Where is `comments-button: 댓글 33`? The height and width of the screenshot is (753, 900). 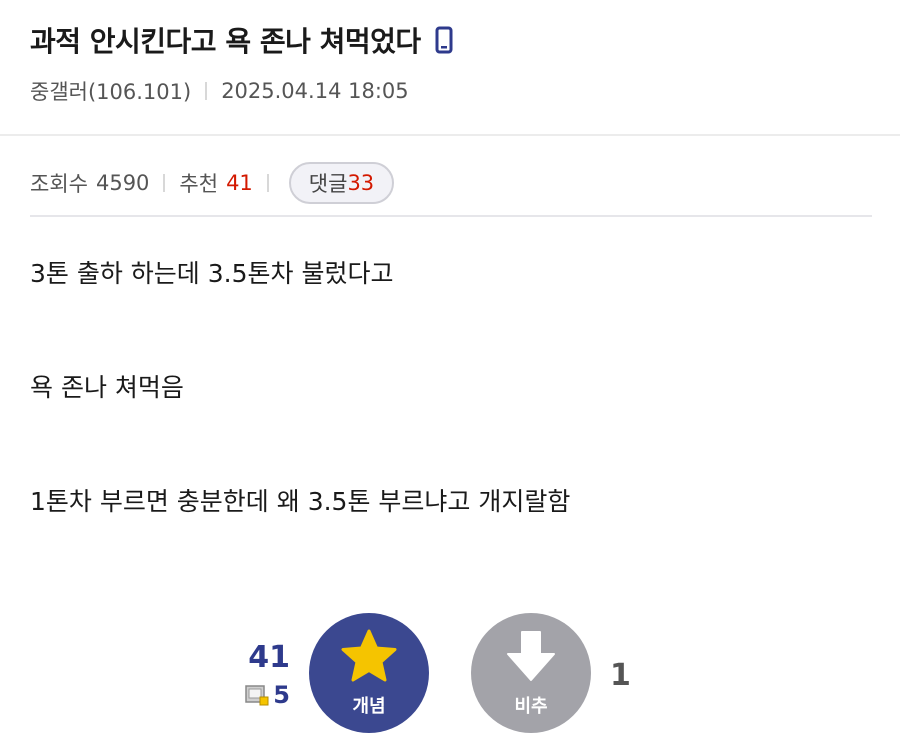 comments-button: 댓글 33 is located at coordinates (341, 183).